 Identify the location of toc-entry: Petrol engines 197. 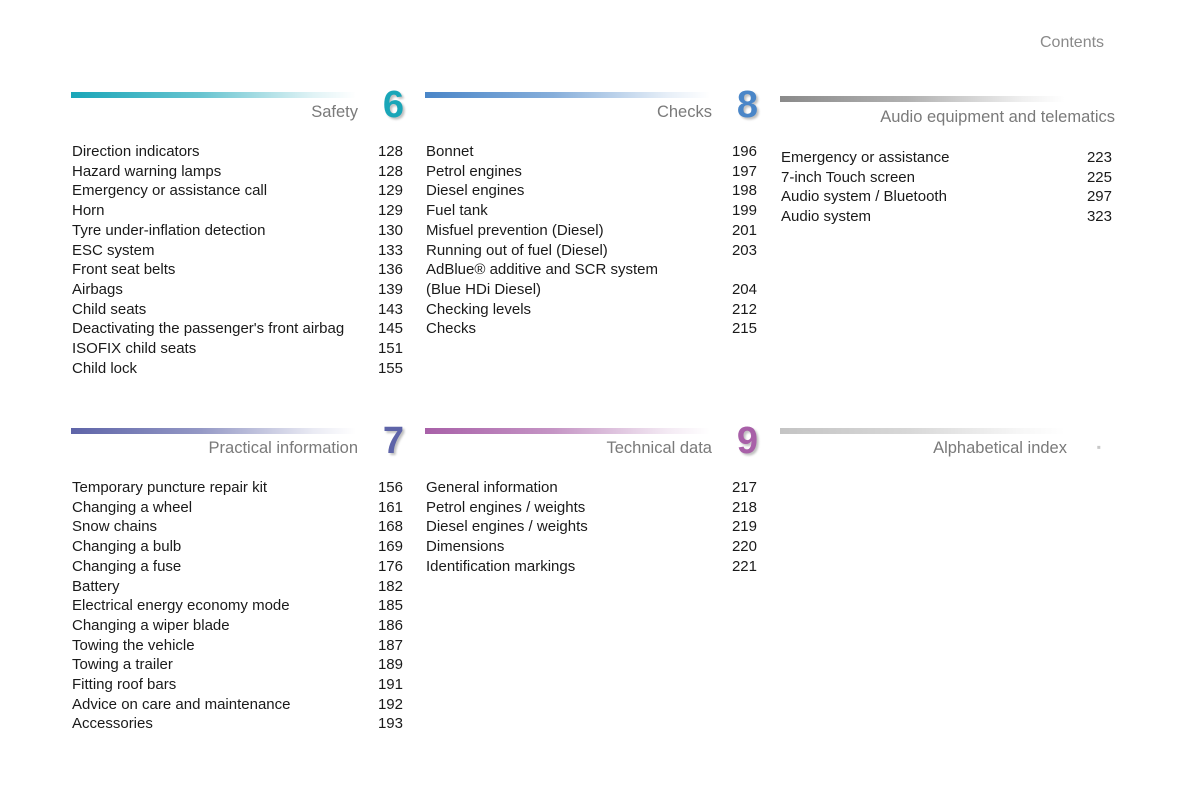
(592, 172).